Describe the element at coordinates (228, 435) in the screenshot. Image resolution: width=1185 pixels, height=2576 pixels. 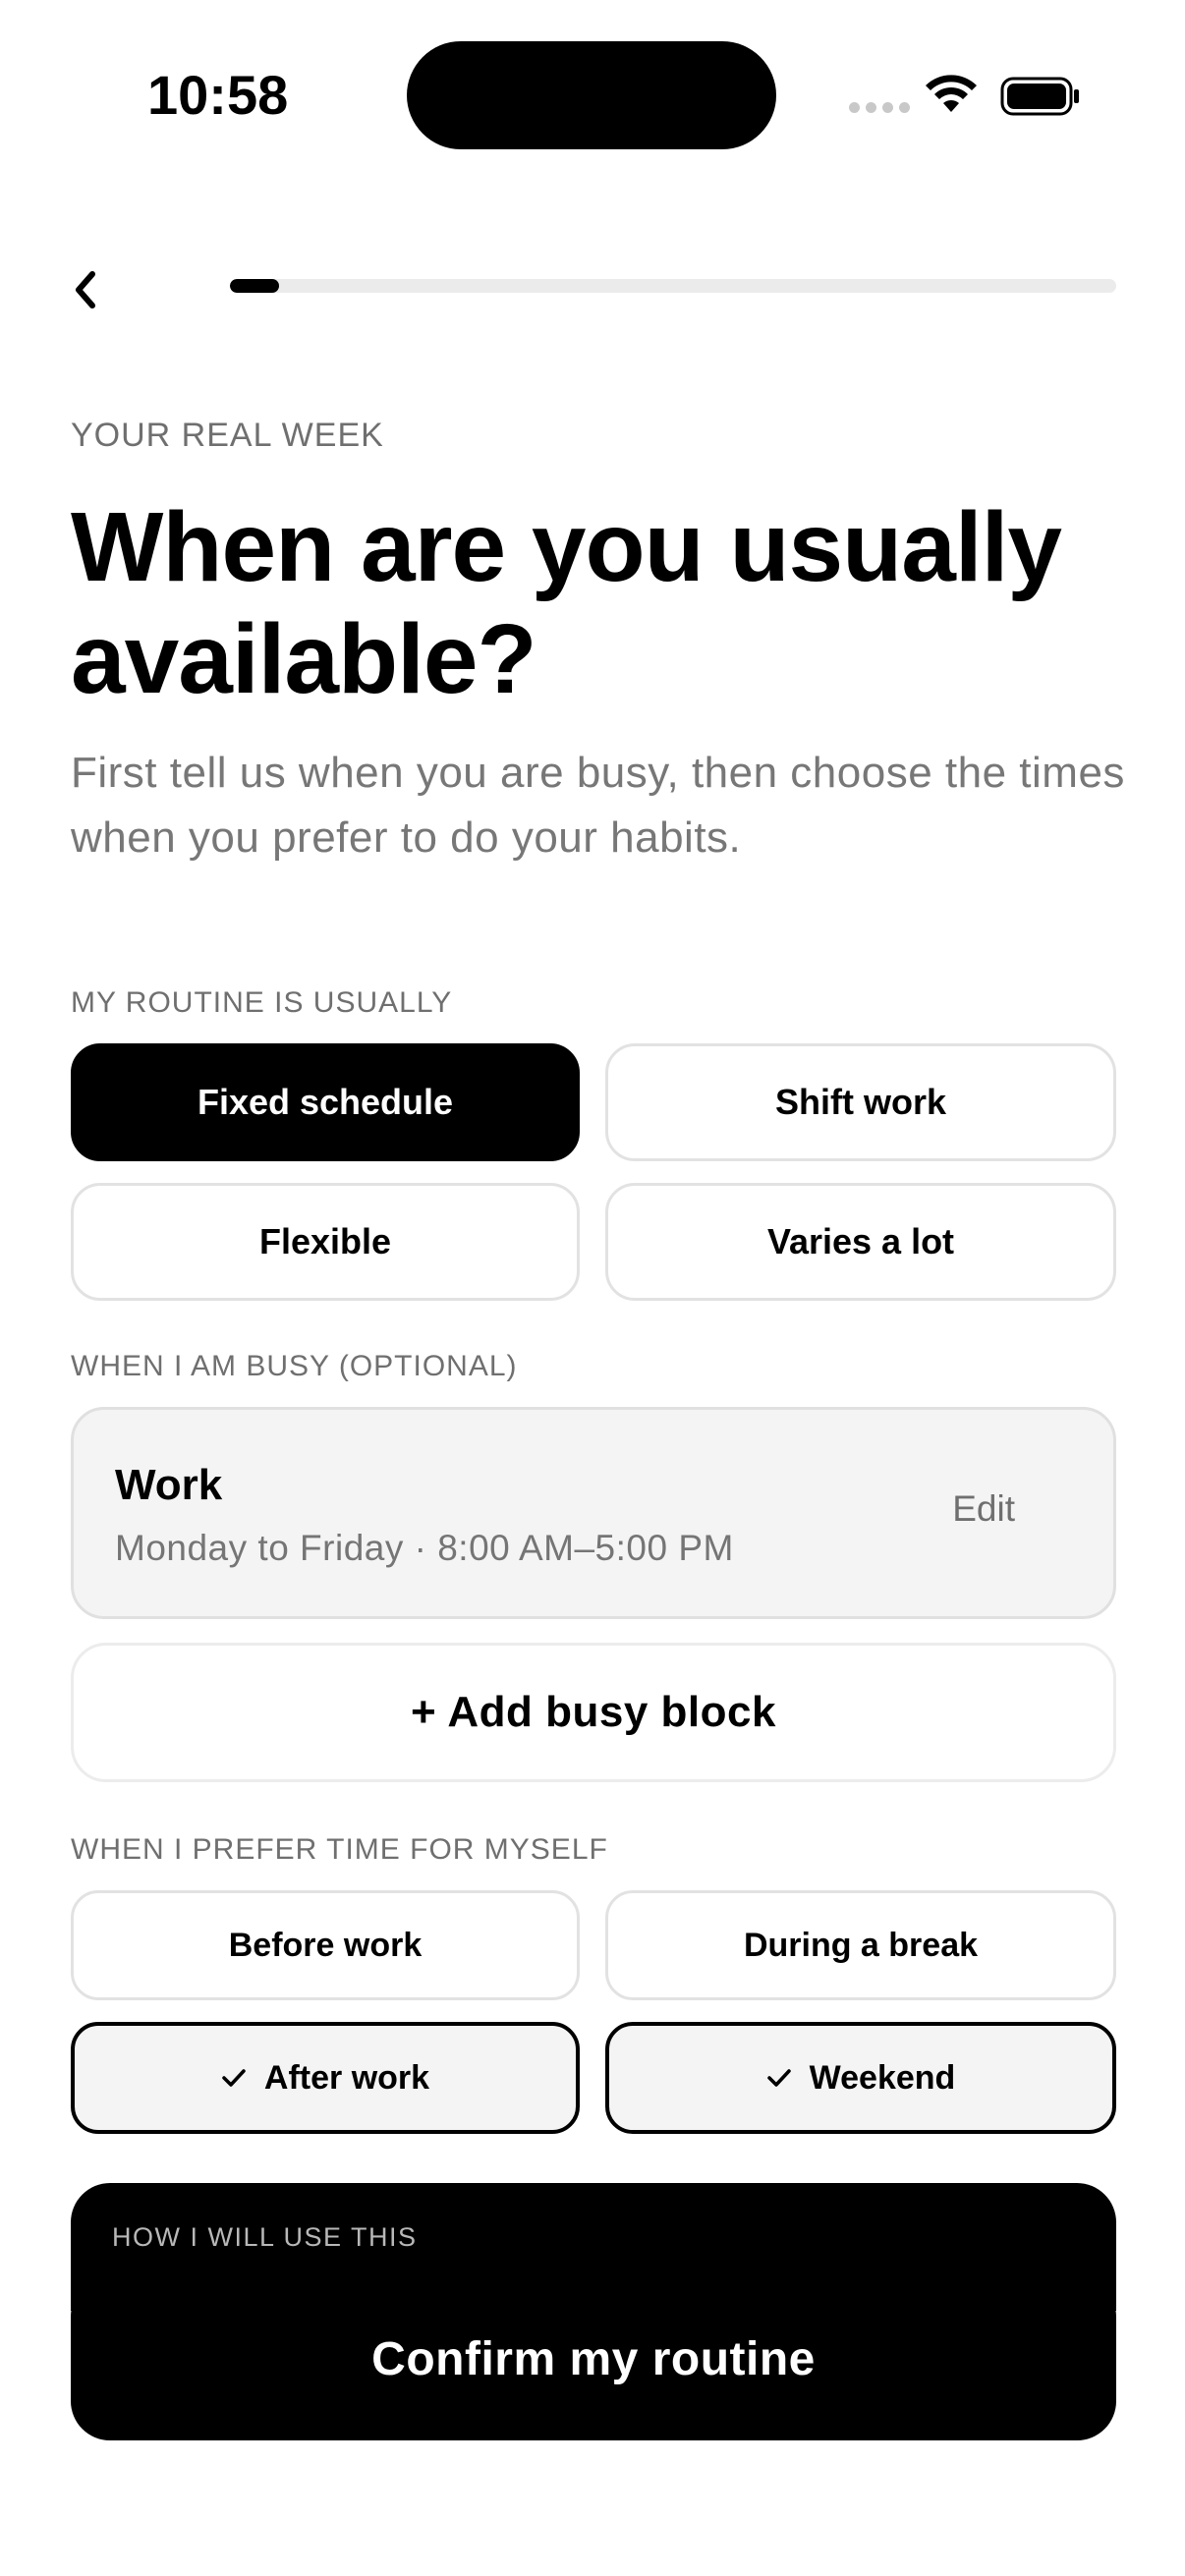
I see `section-eyebrow: YOUR REAL WEEK` at that location.